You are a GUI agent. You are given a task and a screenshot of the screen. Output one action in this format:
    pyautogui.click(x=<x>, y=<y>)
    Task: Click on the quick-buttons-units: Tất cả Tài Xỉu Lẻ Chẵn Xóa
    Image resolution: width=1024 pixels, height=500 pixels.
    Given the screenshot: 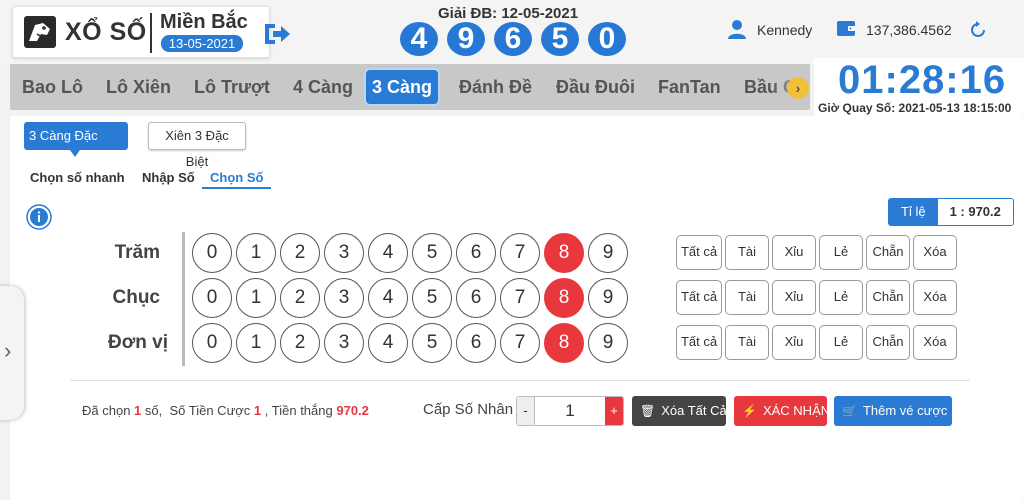 What is the action you would take?
    pyautogui.click(x=816, y=342)
    